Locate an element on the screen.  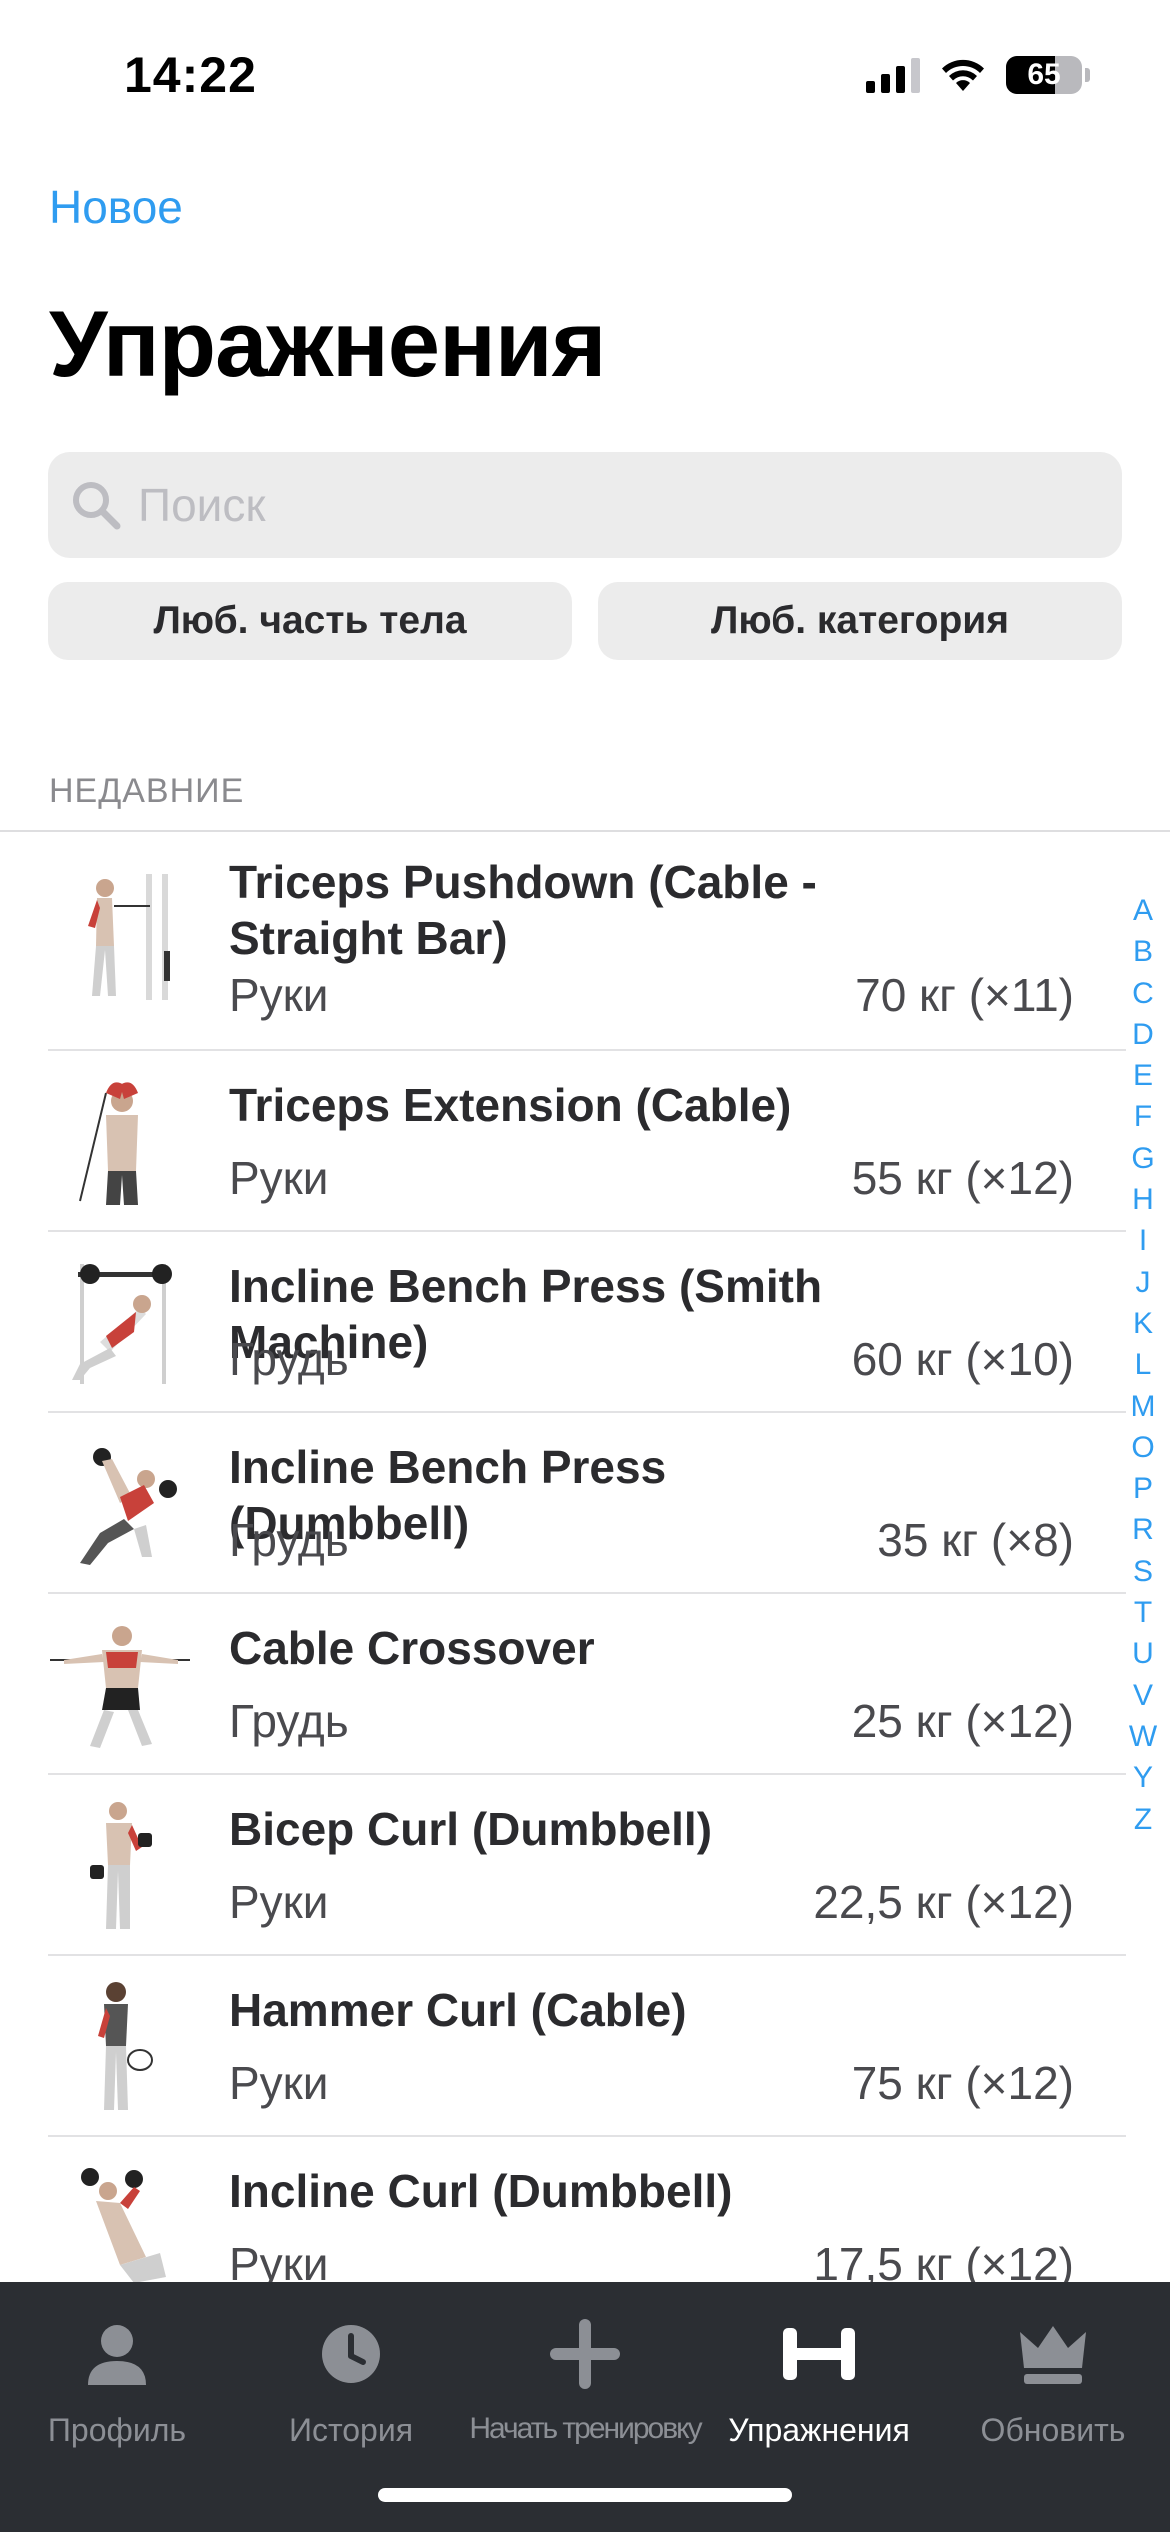
incline-bench-dumbbell-image is located at coordinates (120, 1503).